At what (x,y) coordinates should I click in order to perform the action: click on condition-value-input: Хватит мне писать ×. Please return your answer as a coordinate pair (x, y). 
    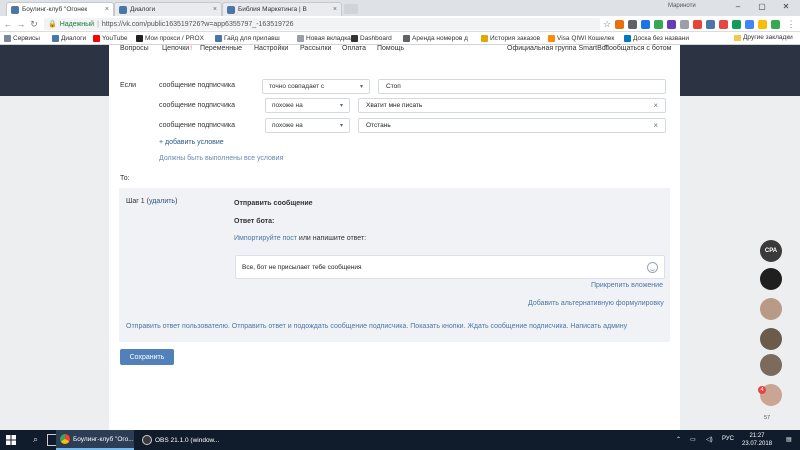
    Looking at the image, I should click on (512, 105).